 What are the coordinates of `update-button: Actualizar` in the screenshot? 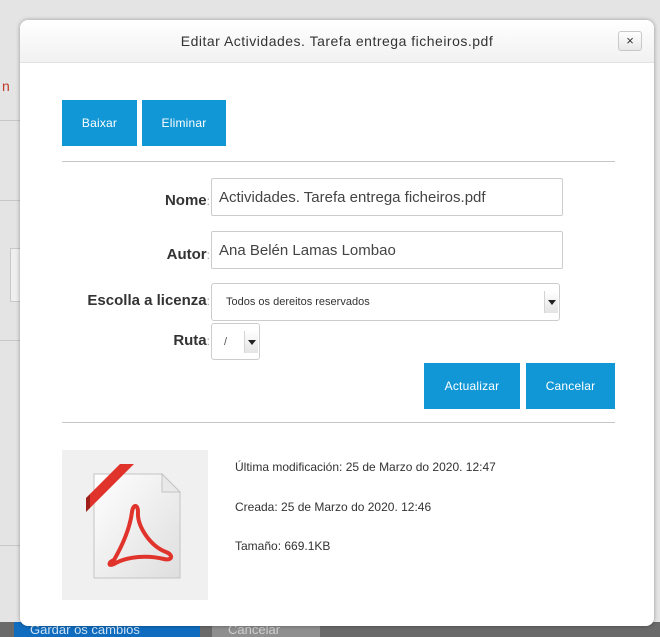 It's located at (472, 386).